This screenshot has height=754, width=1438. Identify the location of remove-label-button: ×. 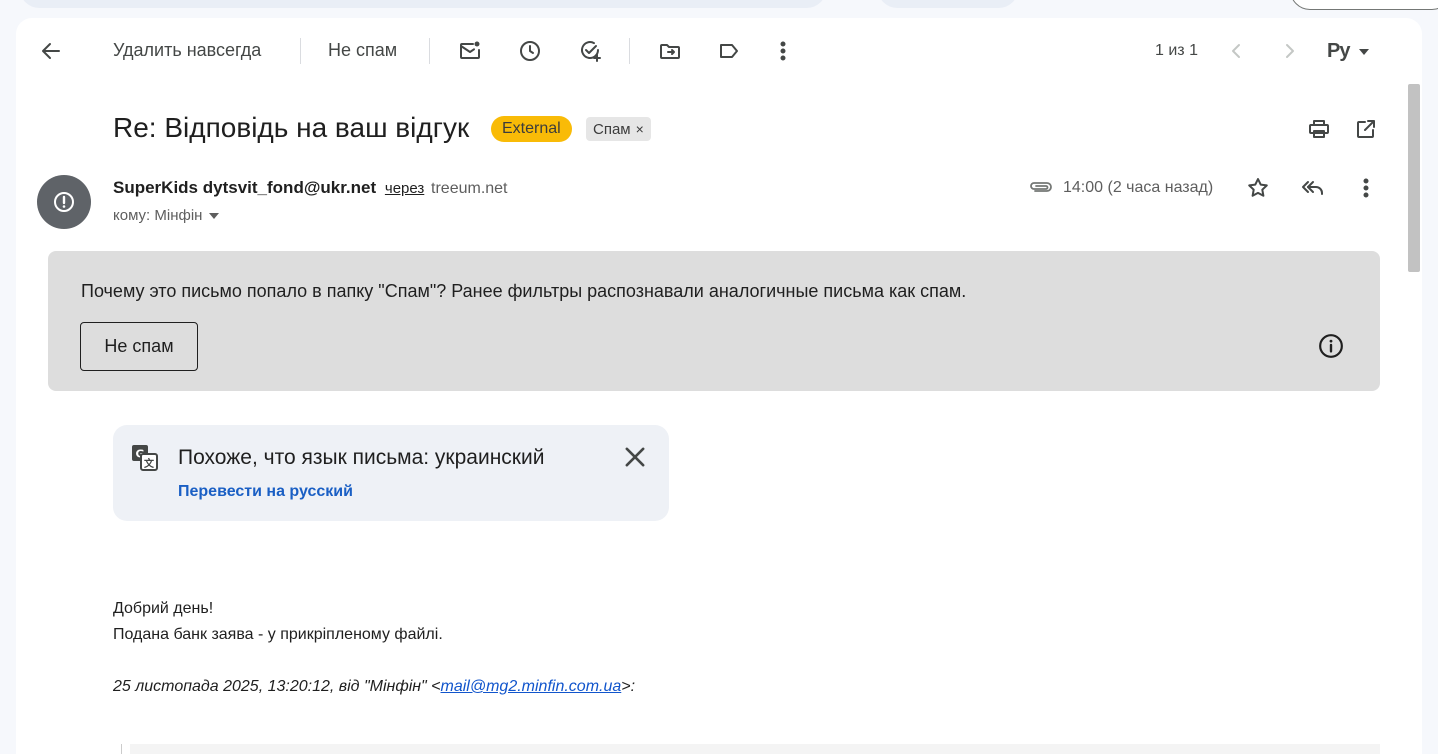
(640, 129).